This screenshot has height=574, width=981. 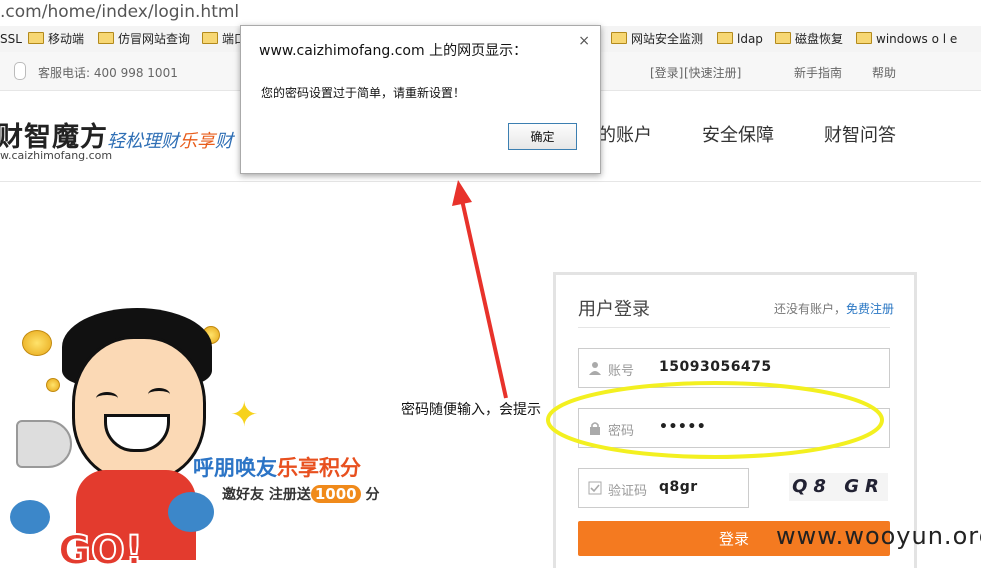 I want to click on nav-my-account: 的账户, so click(x=625, y=134).